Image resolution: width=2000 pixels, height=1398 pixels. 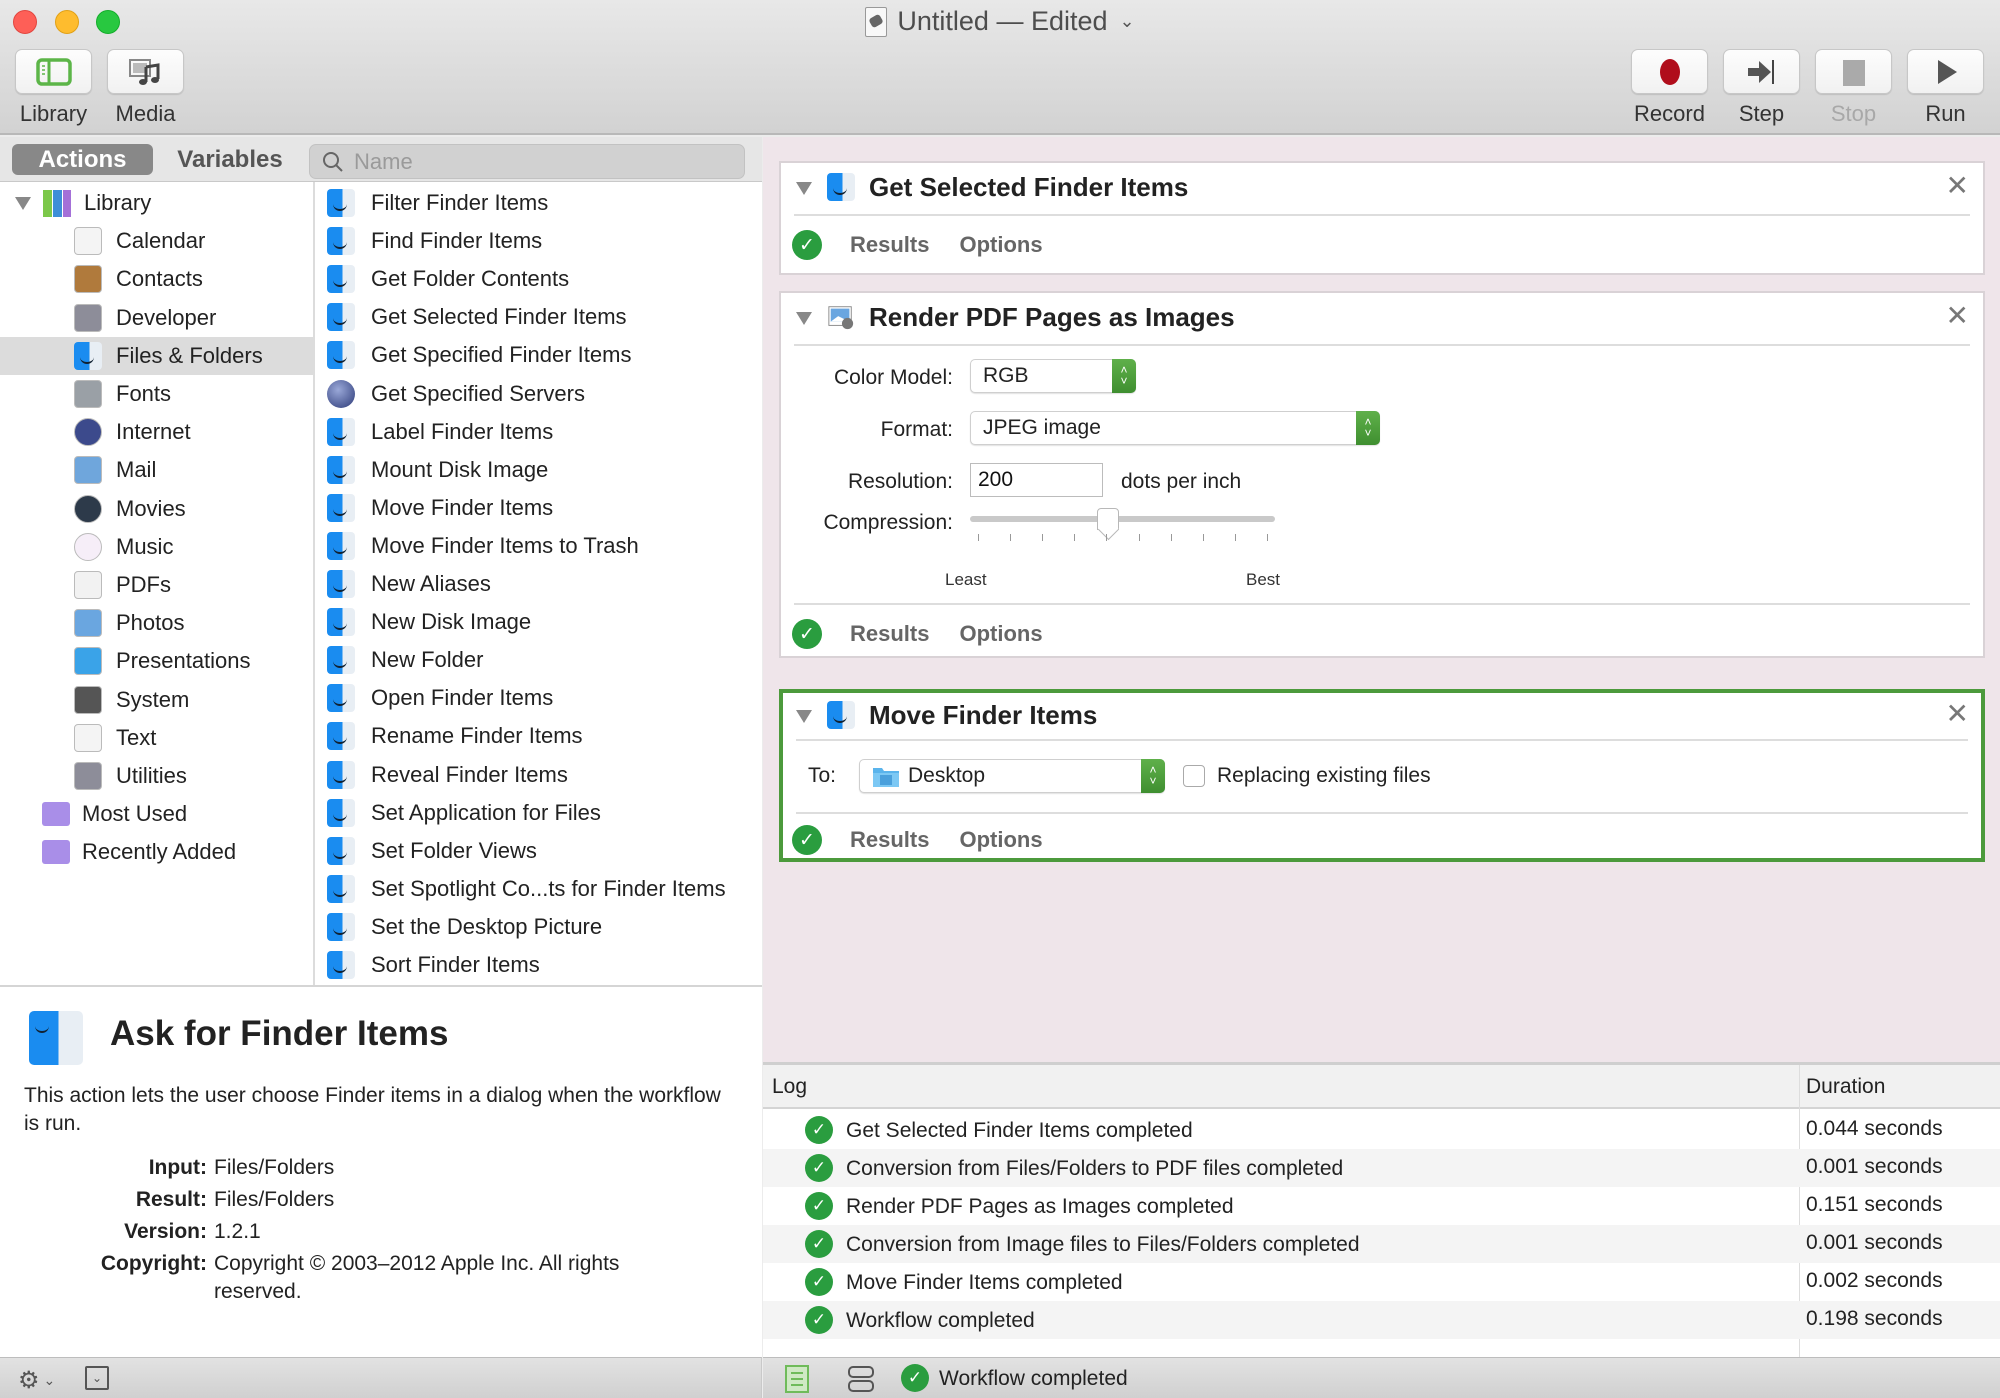 I want to click on compression-slider, so click(x=1122, y=528).